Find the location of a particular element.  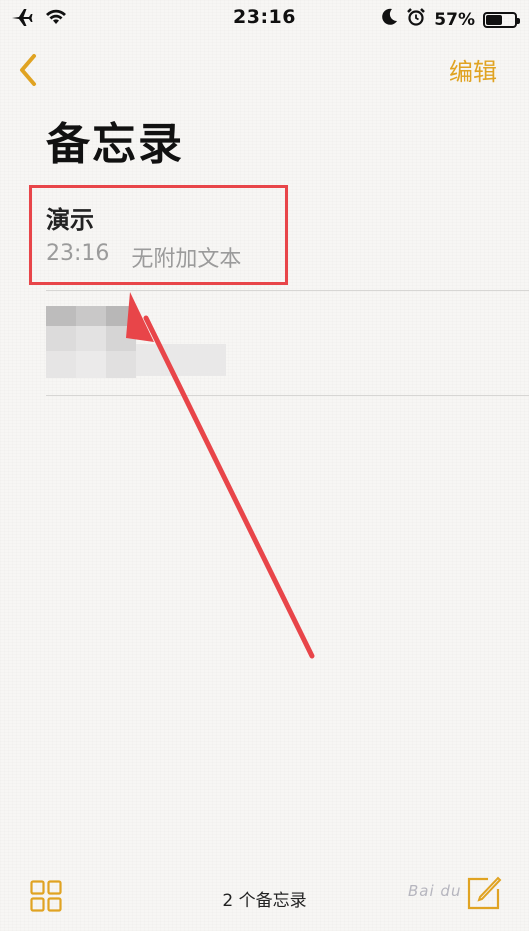

compose-button is located at coordinates (484, 893).